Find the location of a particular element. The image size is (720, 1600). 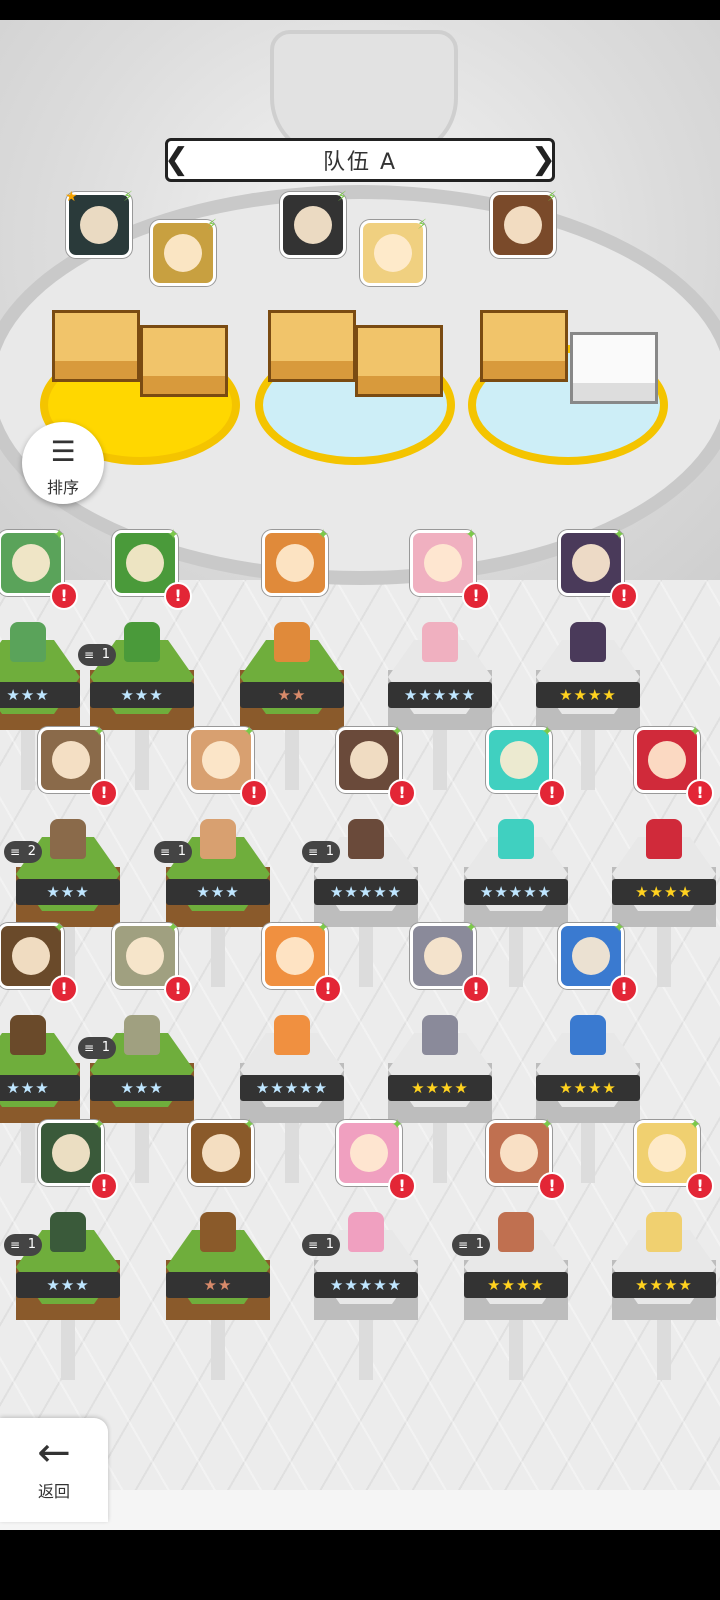

duplicate-count-badge: 2 is located at coordinates (23, 852).